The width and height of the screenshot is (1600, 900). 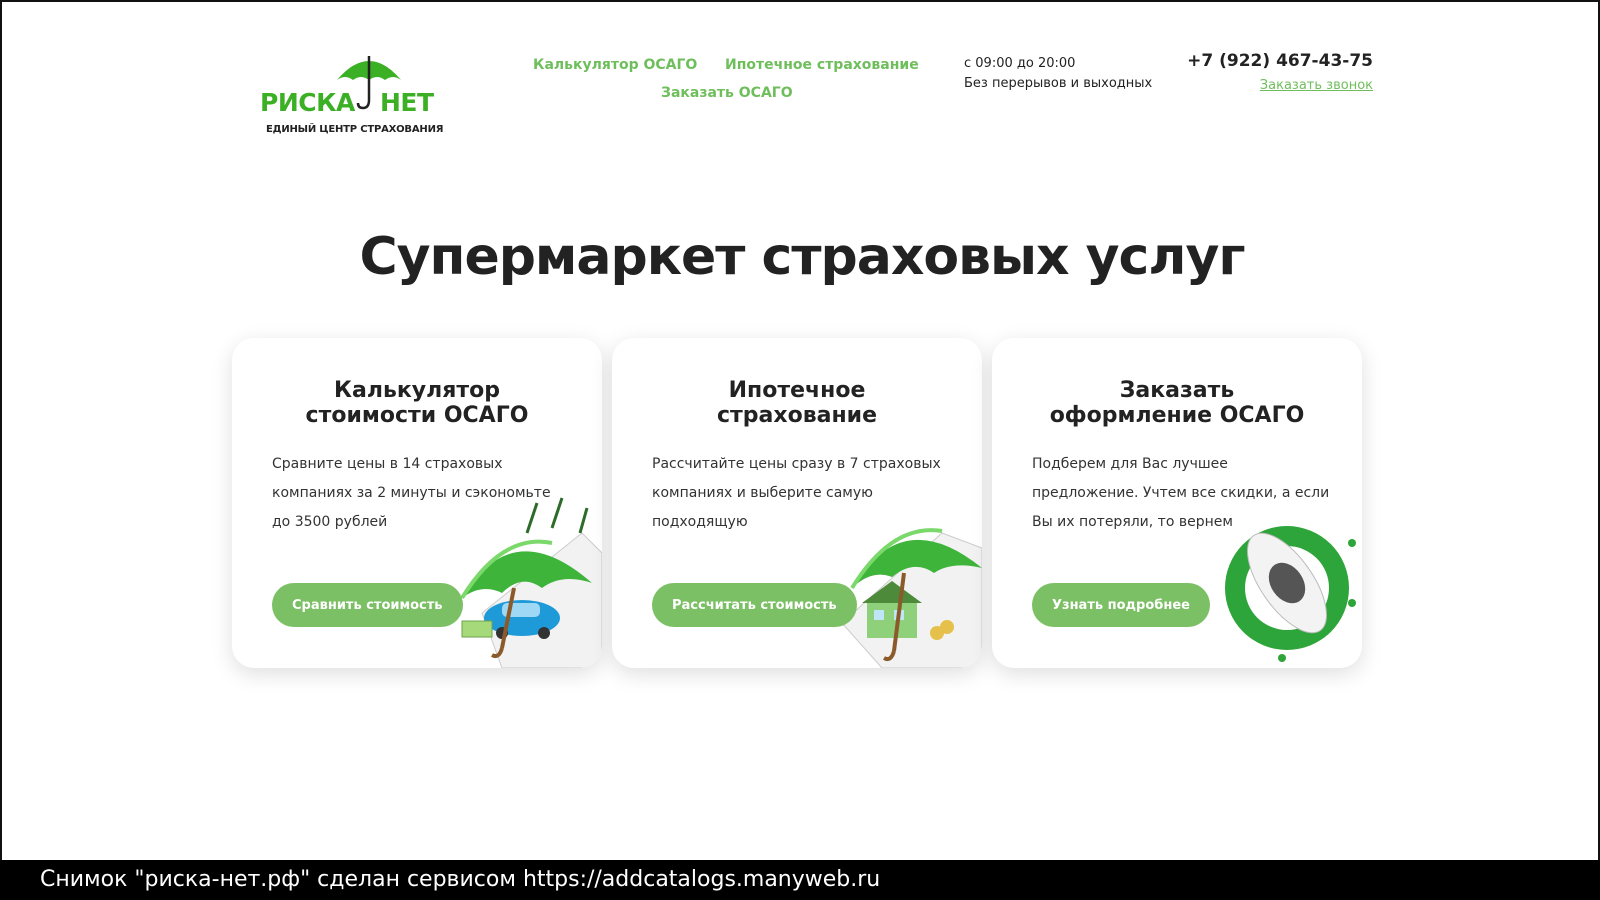 I want to click on logo-word-right: НЕТ, so click(x=407, y=102).